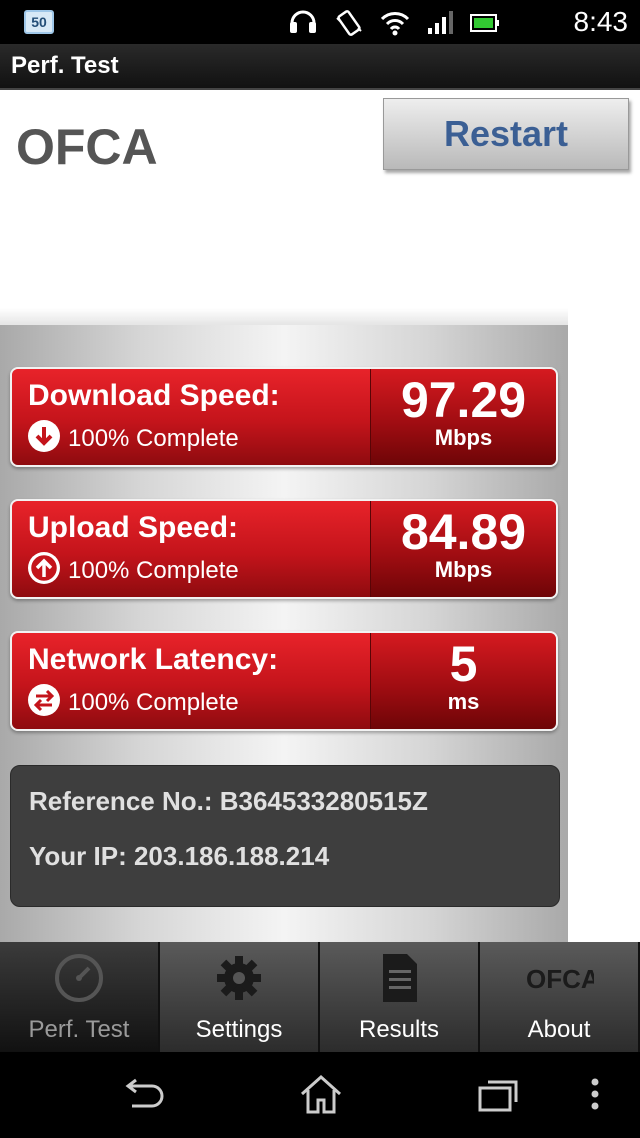  What do you see at coordinates (239, 1029) in the screenshot?
I see `tab-settings-label: Settings` at bounding box center [239, 1029].